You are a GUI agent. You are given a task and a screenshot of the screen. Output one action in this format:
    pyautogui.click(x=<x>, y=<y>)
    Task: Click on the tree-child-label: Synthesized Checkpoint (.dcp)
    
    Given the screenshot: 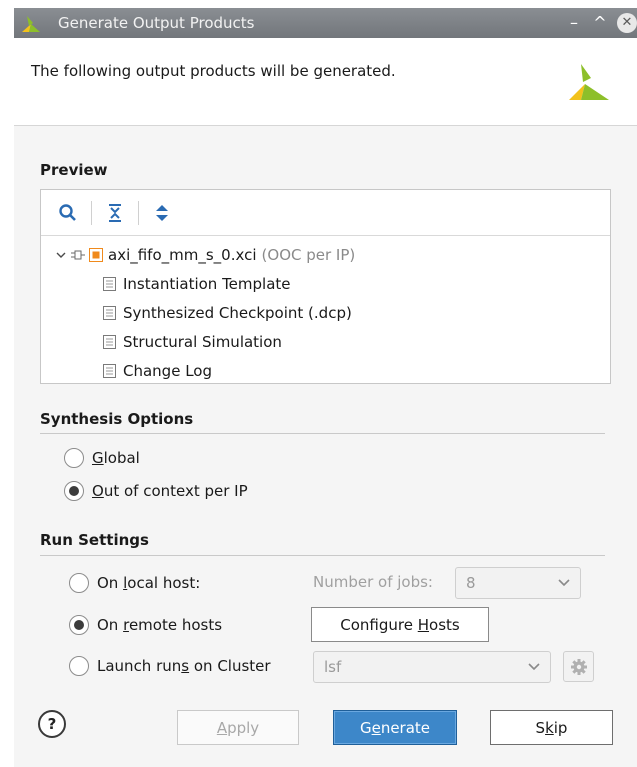 What is the action you would take?
    pyautogui.click(x=237, y=312)
    